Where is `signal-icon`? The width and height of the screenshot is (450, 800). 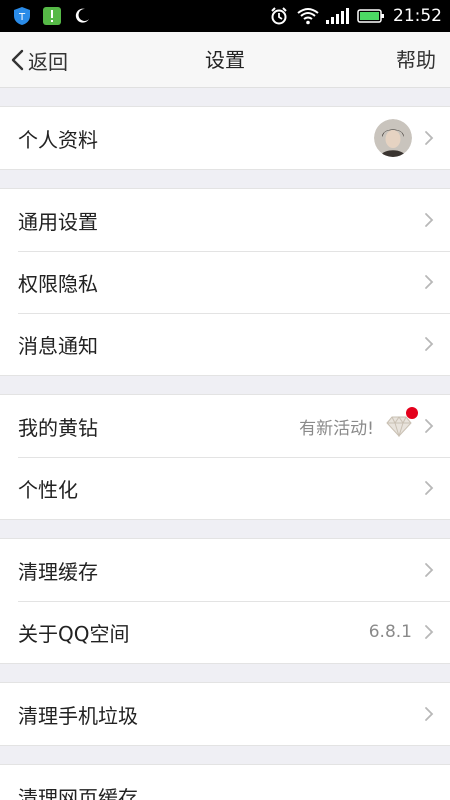
signal-icon is located at coordinates (337, 16).